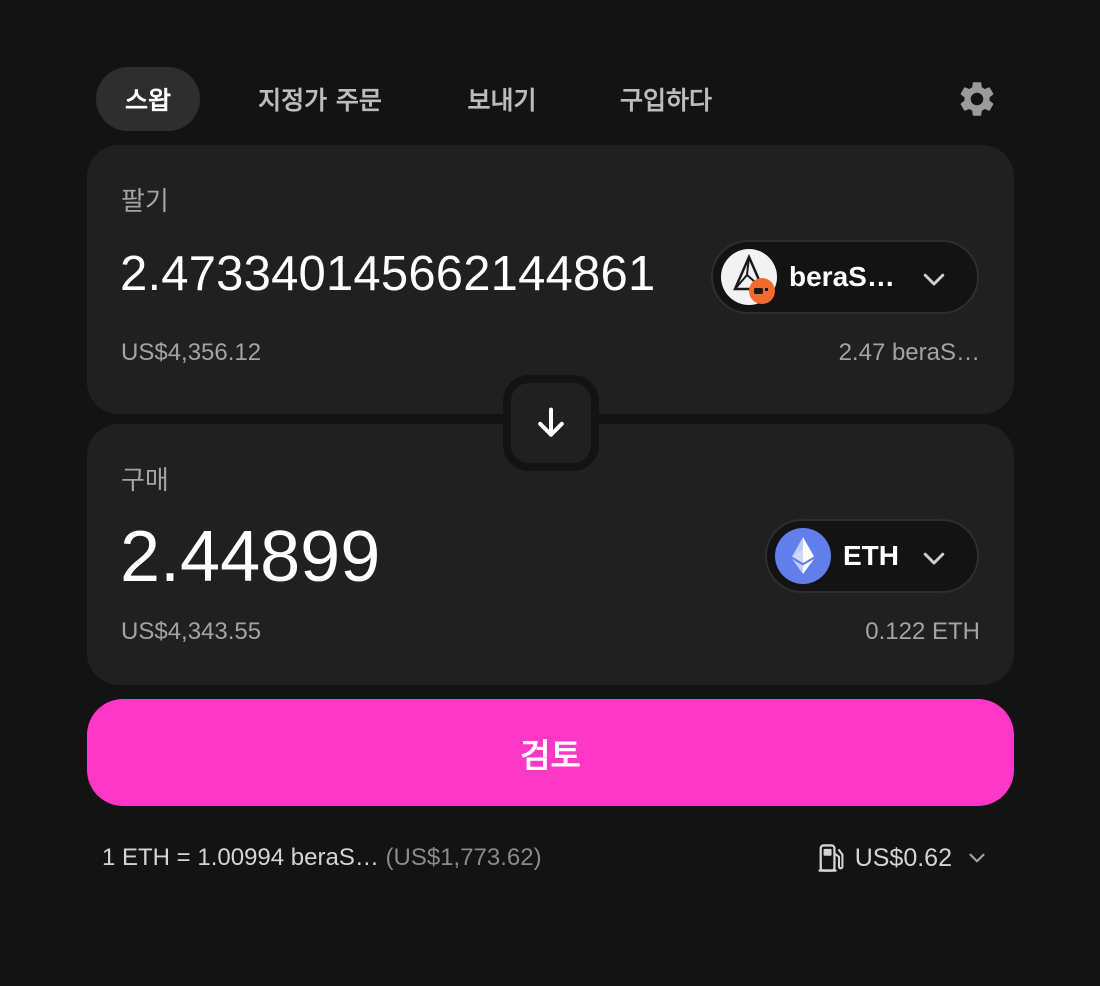 This screenshot has height=986, width=1100. I want to click on buy-label: 구매, so click(145, 481).